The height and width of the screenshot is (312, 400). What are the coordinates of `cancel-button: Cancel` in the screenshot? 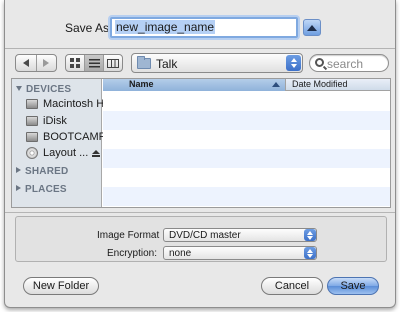 It's located at (292, 286).